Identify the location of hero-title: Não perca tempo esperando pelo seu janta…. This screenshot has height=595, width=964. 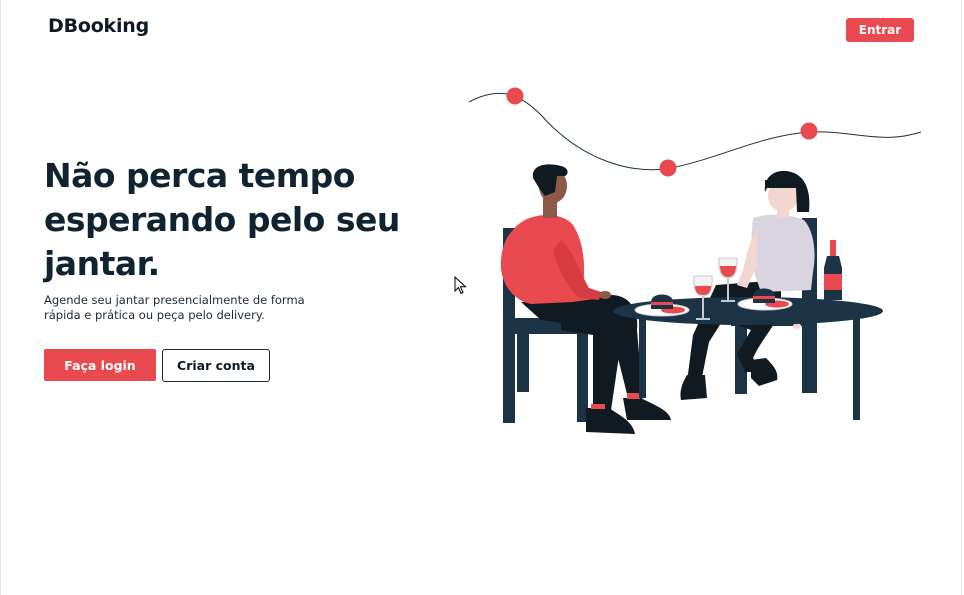
(222, 219).